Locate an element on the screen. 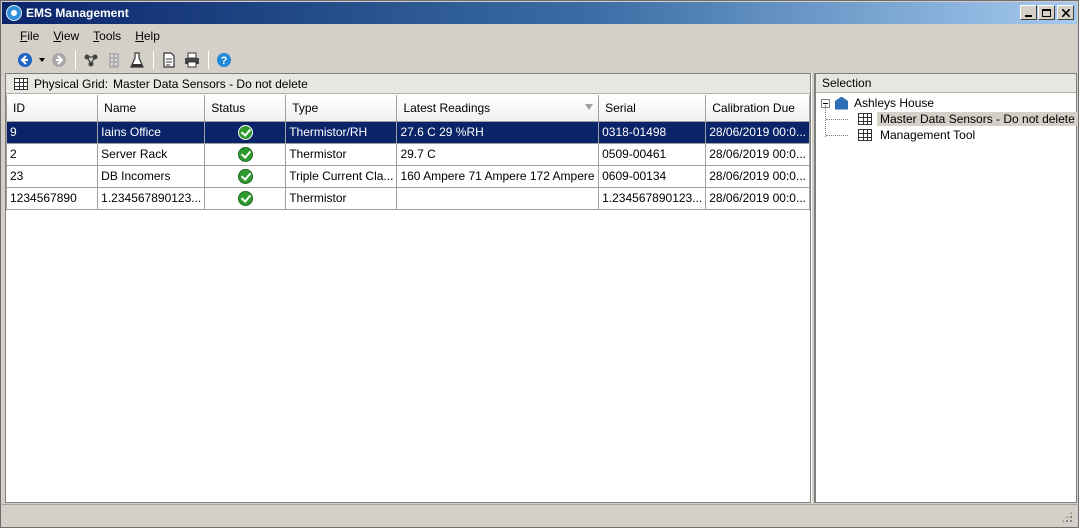 Image resolution: width=1079 pixels, height=528 pixels. print-button is located at coordinates (192, 60).